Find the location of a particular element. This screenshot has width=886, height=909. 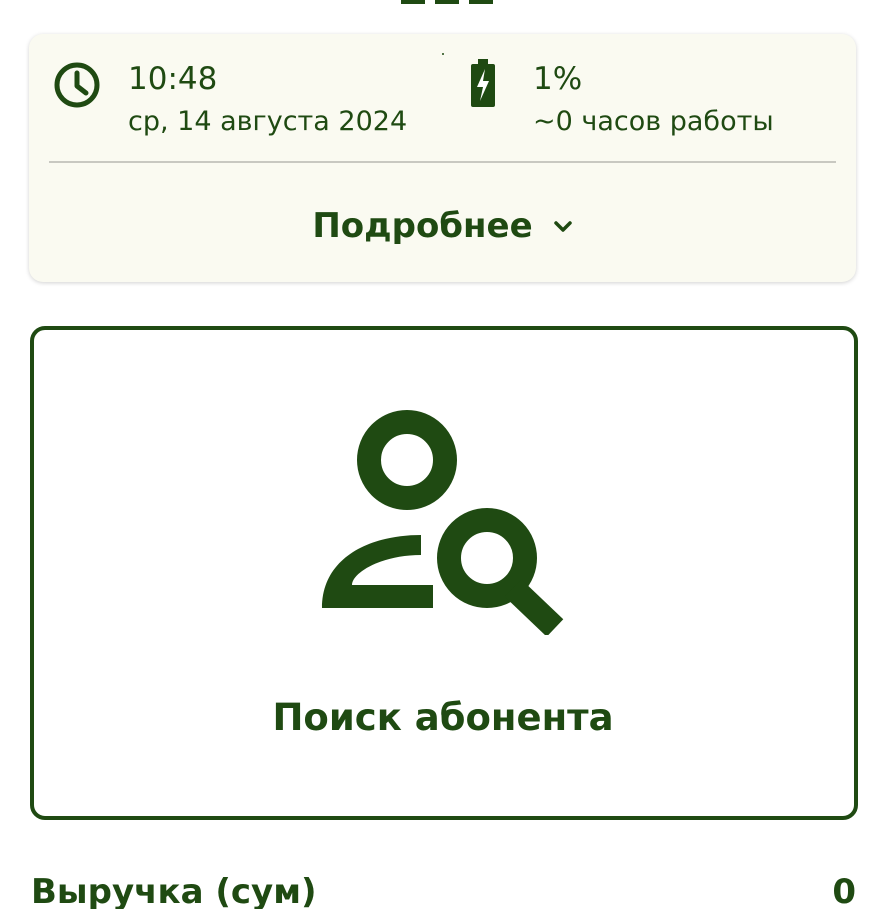

user-search-icon is located at coordinates (443, 522).